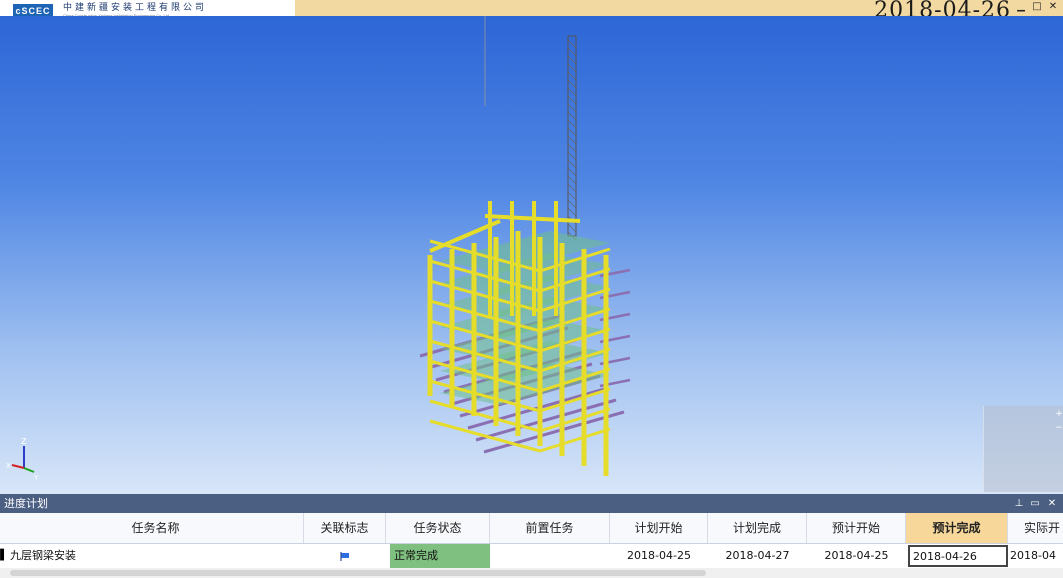 The width and height of the screenshot is (1063, 578). I want to click on column-task-name: 任务名称, so click(156, 528).